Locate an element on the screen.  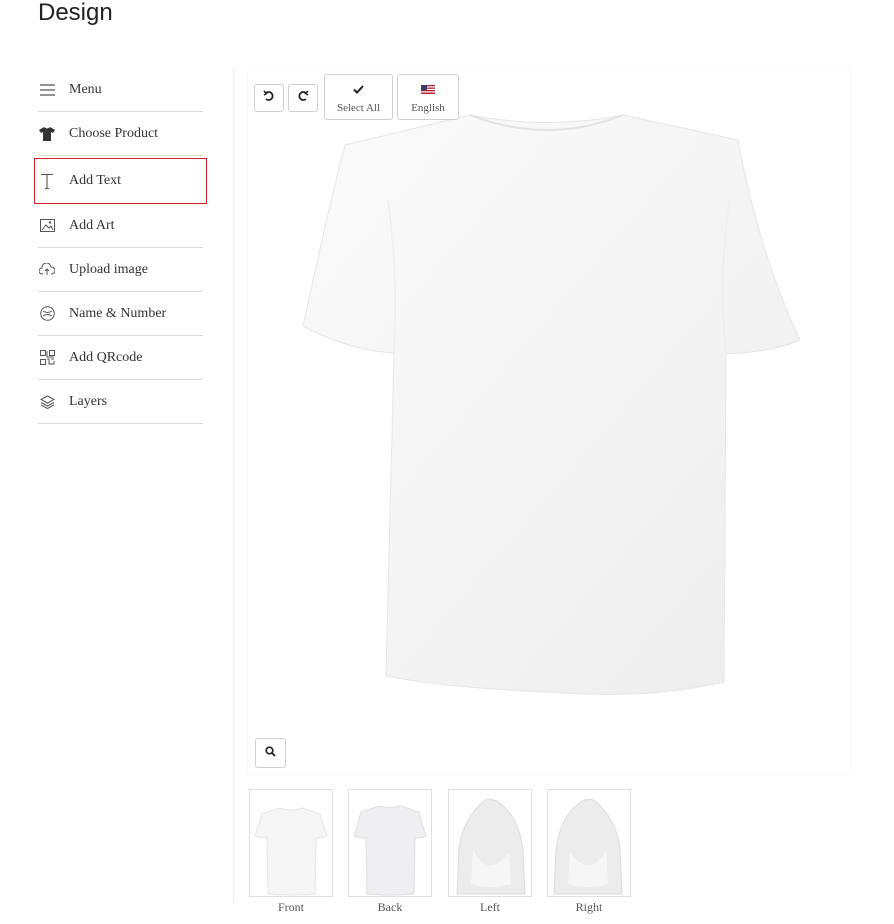
sidebar-item-label: Add QRcode is located at coordinates (106, 357).